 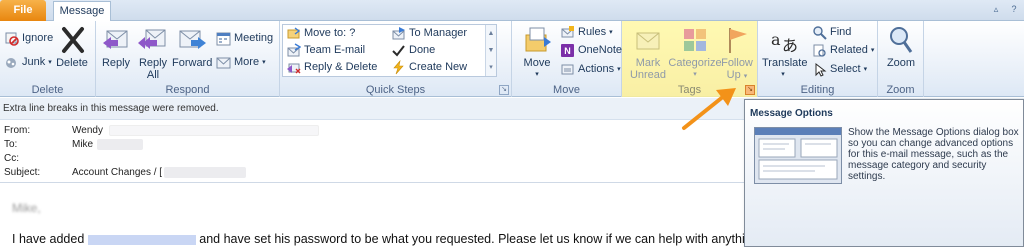 What do you see at coordinates (695, 53) in the screenshot?
I see `categorize-button: Categorize ▾` at bounding box center [695, 53].